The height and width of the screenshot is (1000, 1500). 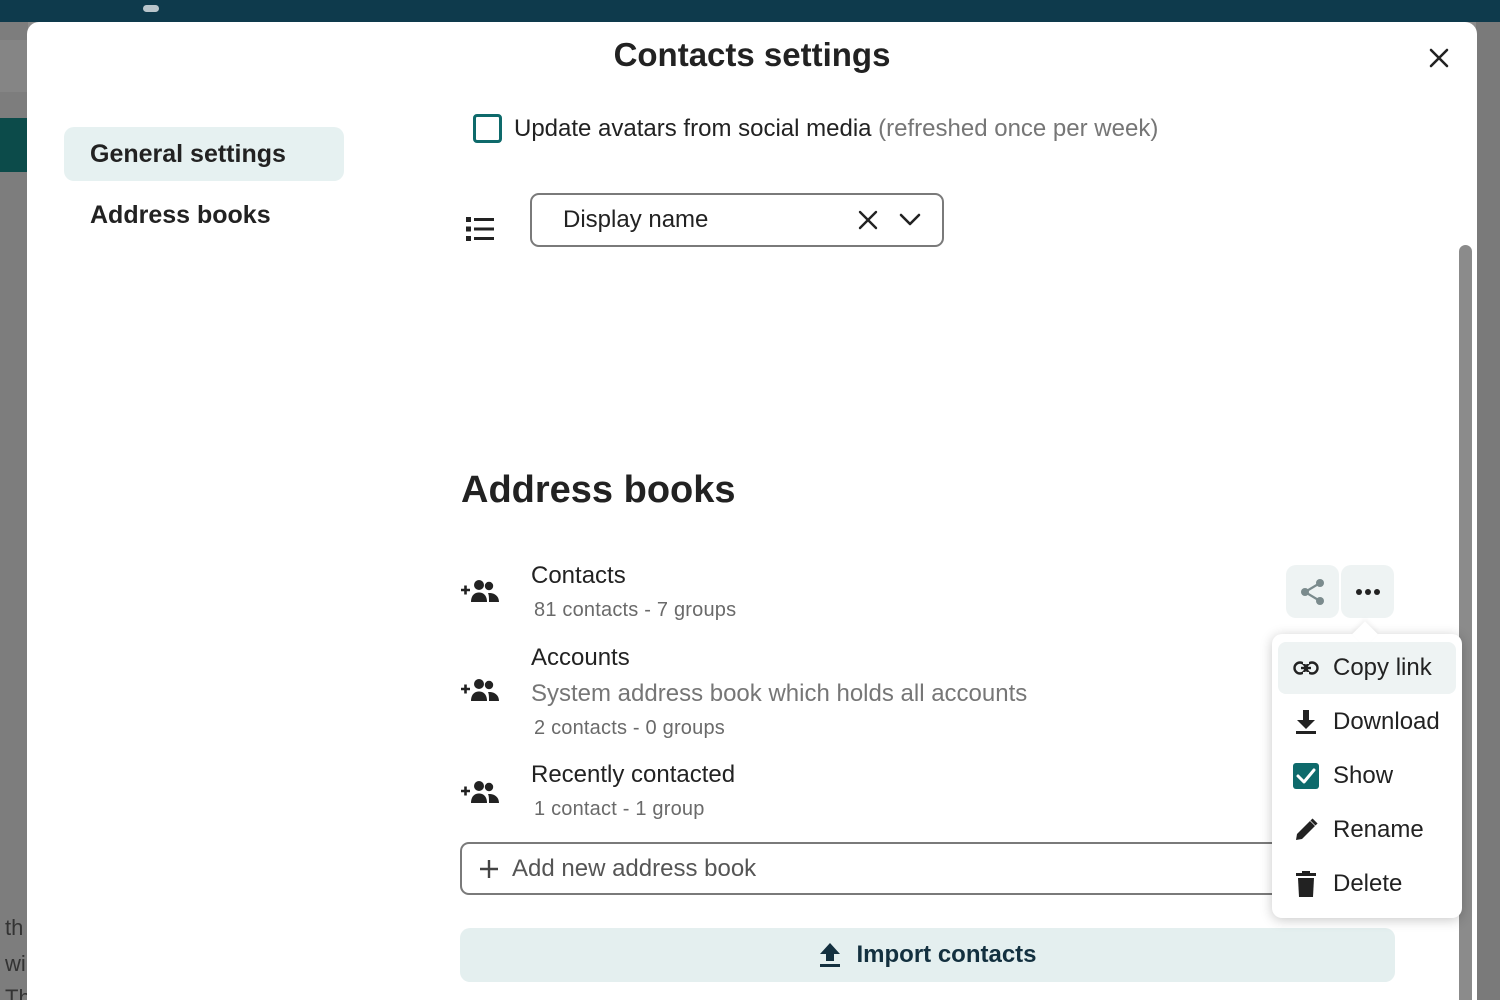 I want to click on menu-item-show: Show, so click(x=1367, y=776).